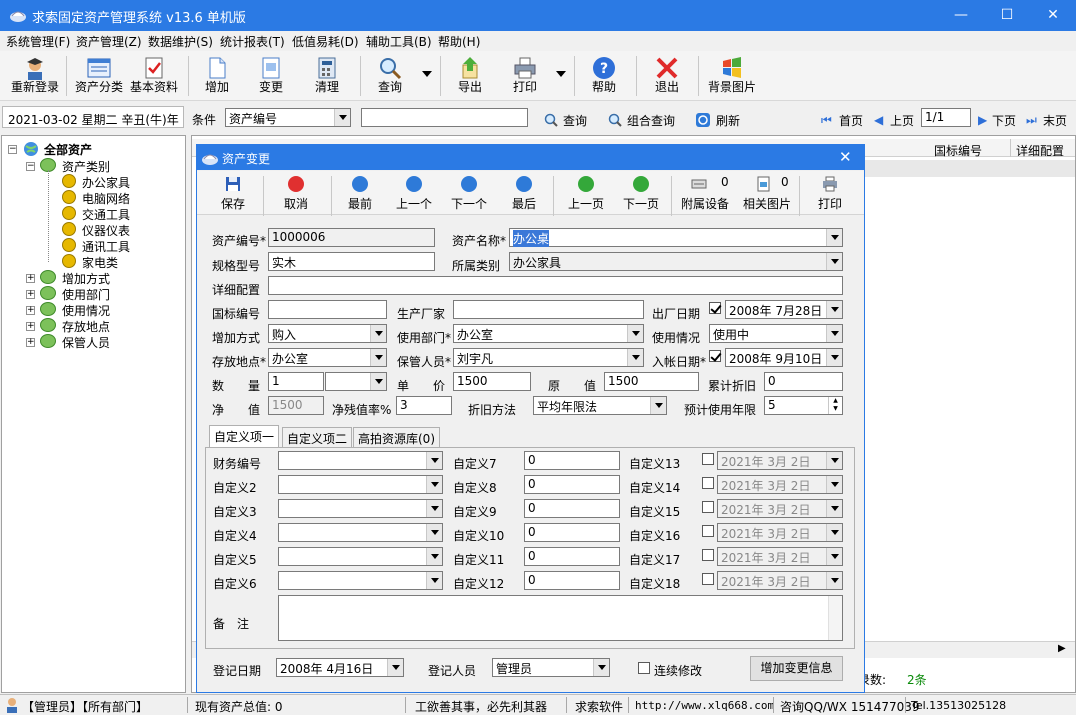  I want to click on submit-change-button: 增加变更信息, so click(796, 668).